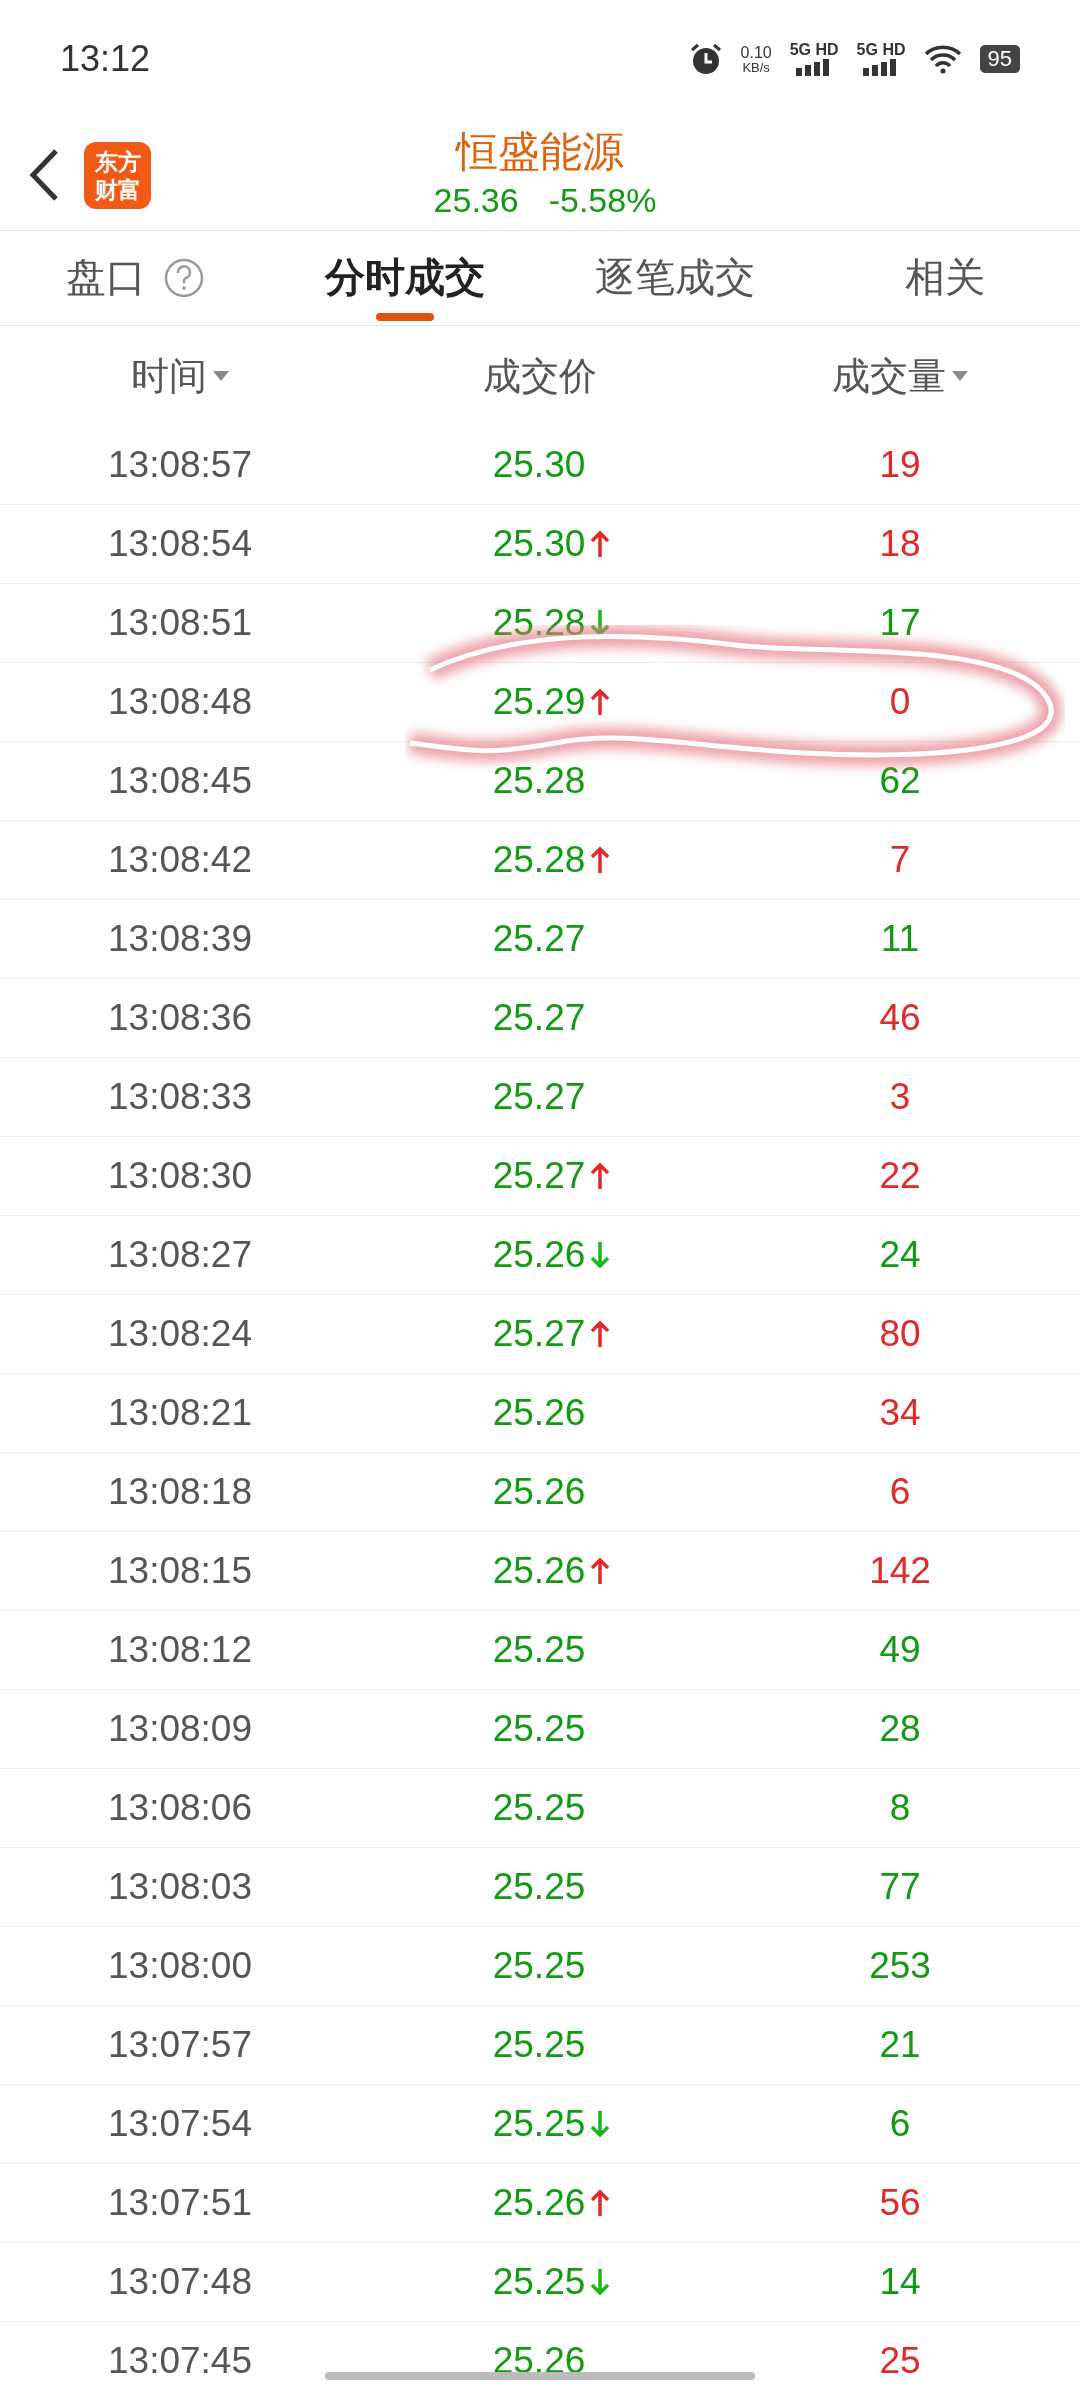 The height and width of the screenshot is (2388, 1080). Describe the element at coordinates (900, 1334) in the screenshot. I see `volume-cell-text: 80` at that location.